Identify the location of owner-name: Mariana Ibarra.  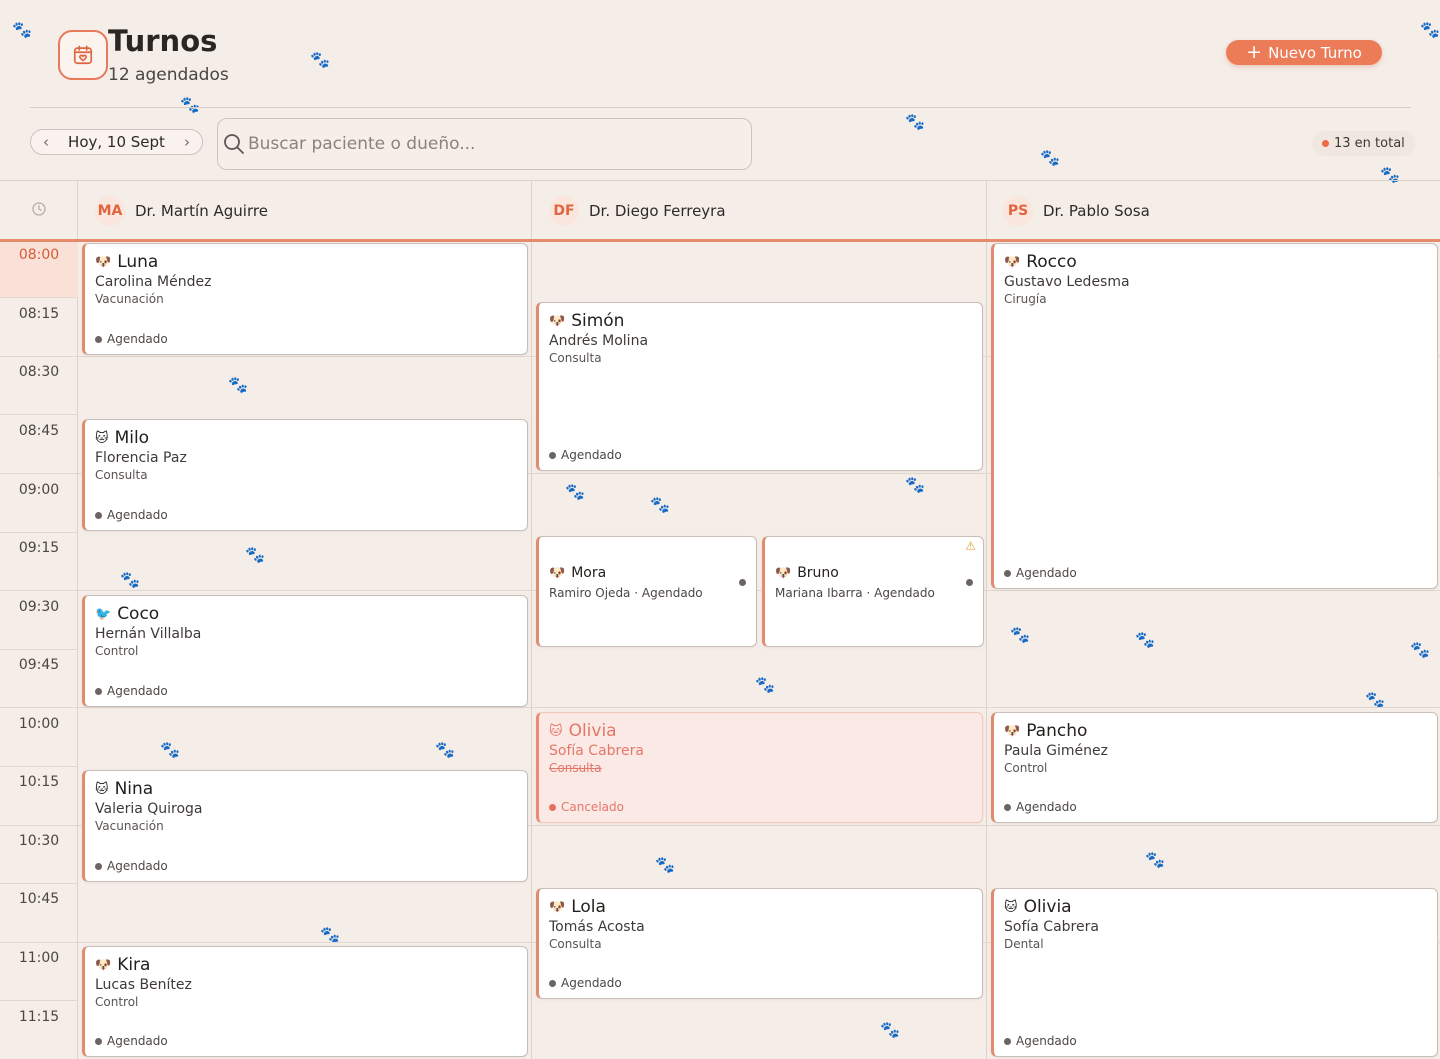
(819, 593).